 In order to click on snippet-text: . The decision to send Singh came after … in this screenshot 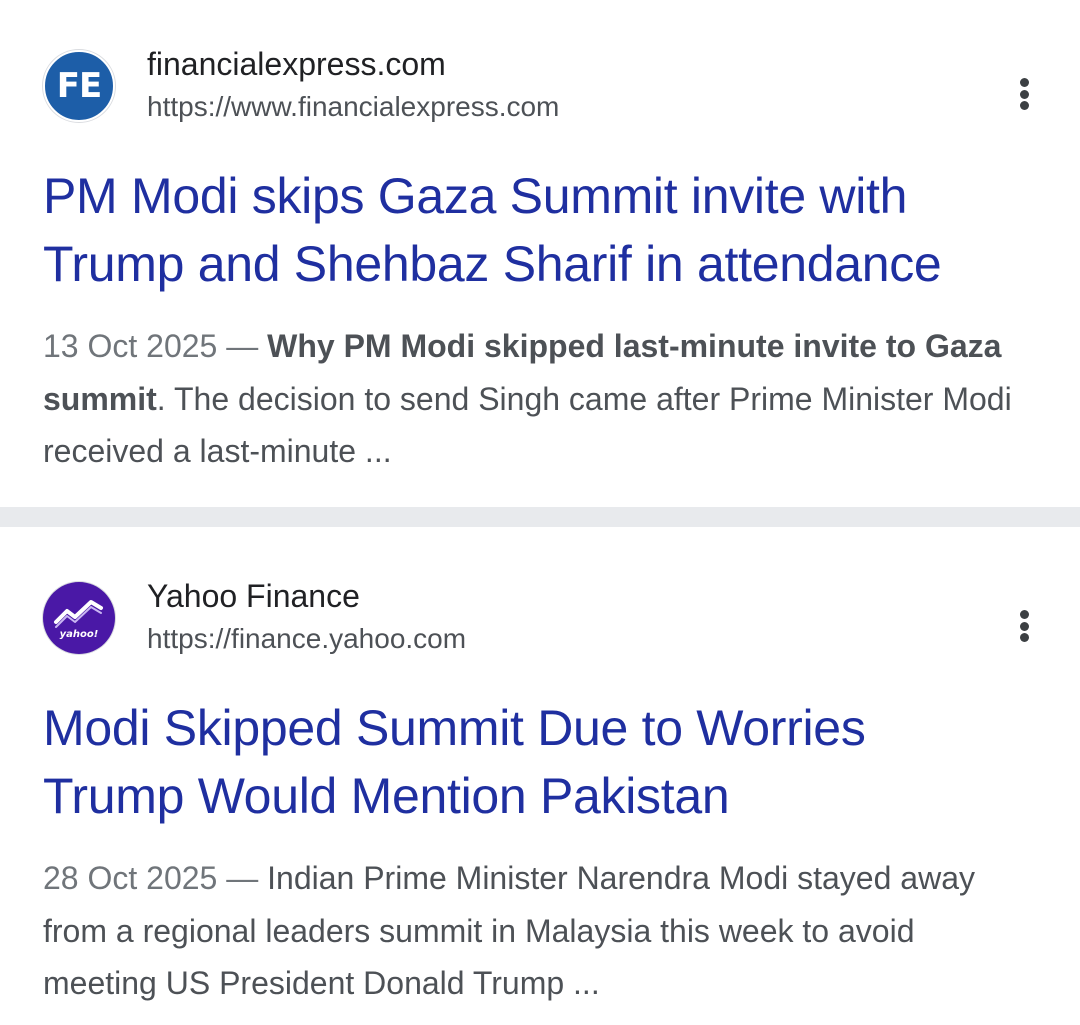, I will do `click(527, 425)`.